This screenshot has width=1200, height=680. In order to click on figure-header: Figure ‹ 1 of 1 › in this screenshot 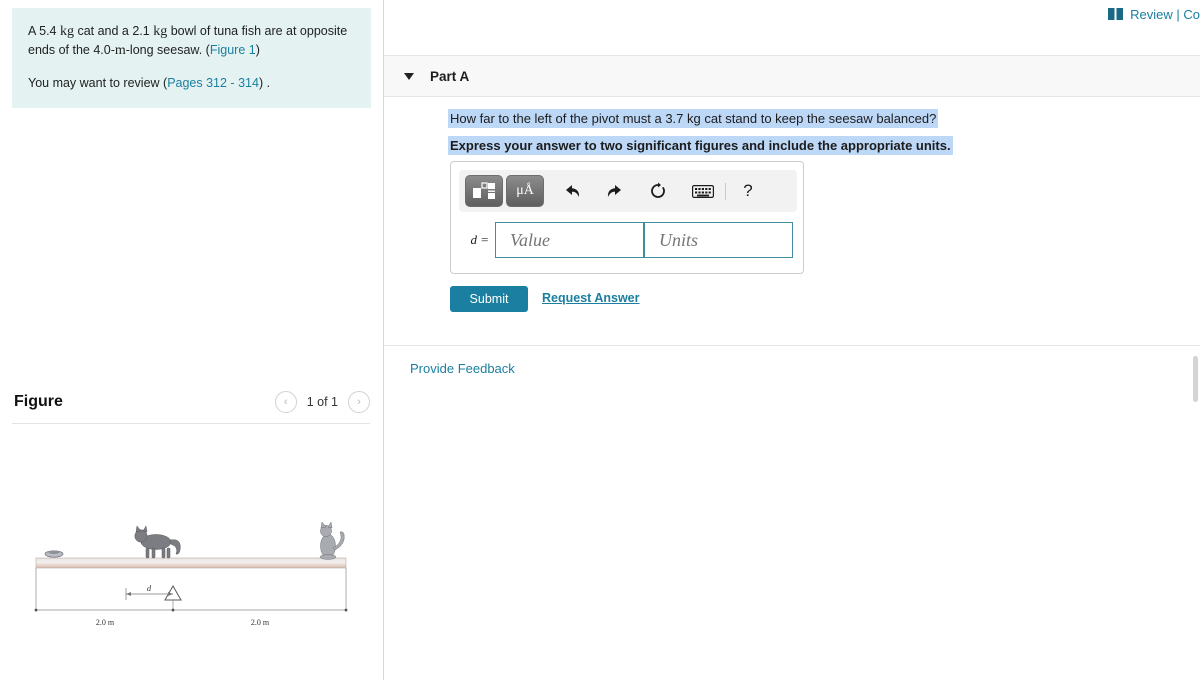, I will do `click(192, 402)`.